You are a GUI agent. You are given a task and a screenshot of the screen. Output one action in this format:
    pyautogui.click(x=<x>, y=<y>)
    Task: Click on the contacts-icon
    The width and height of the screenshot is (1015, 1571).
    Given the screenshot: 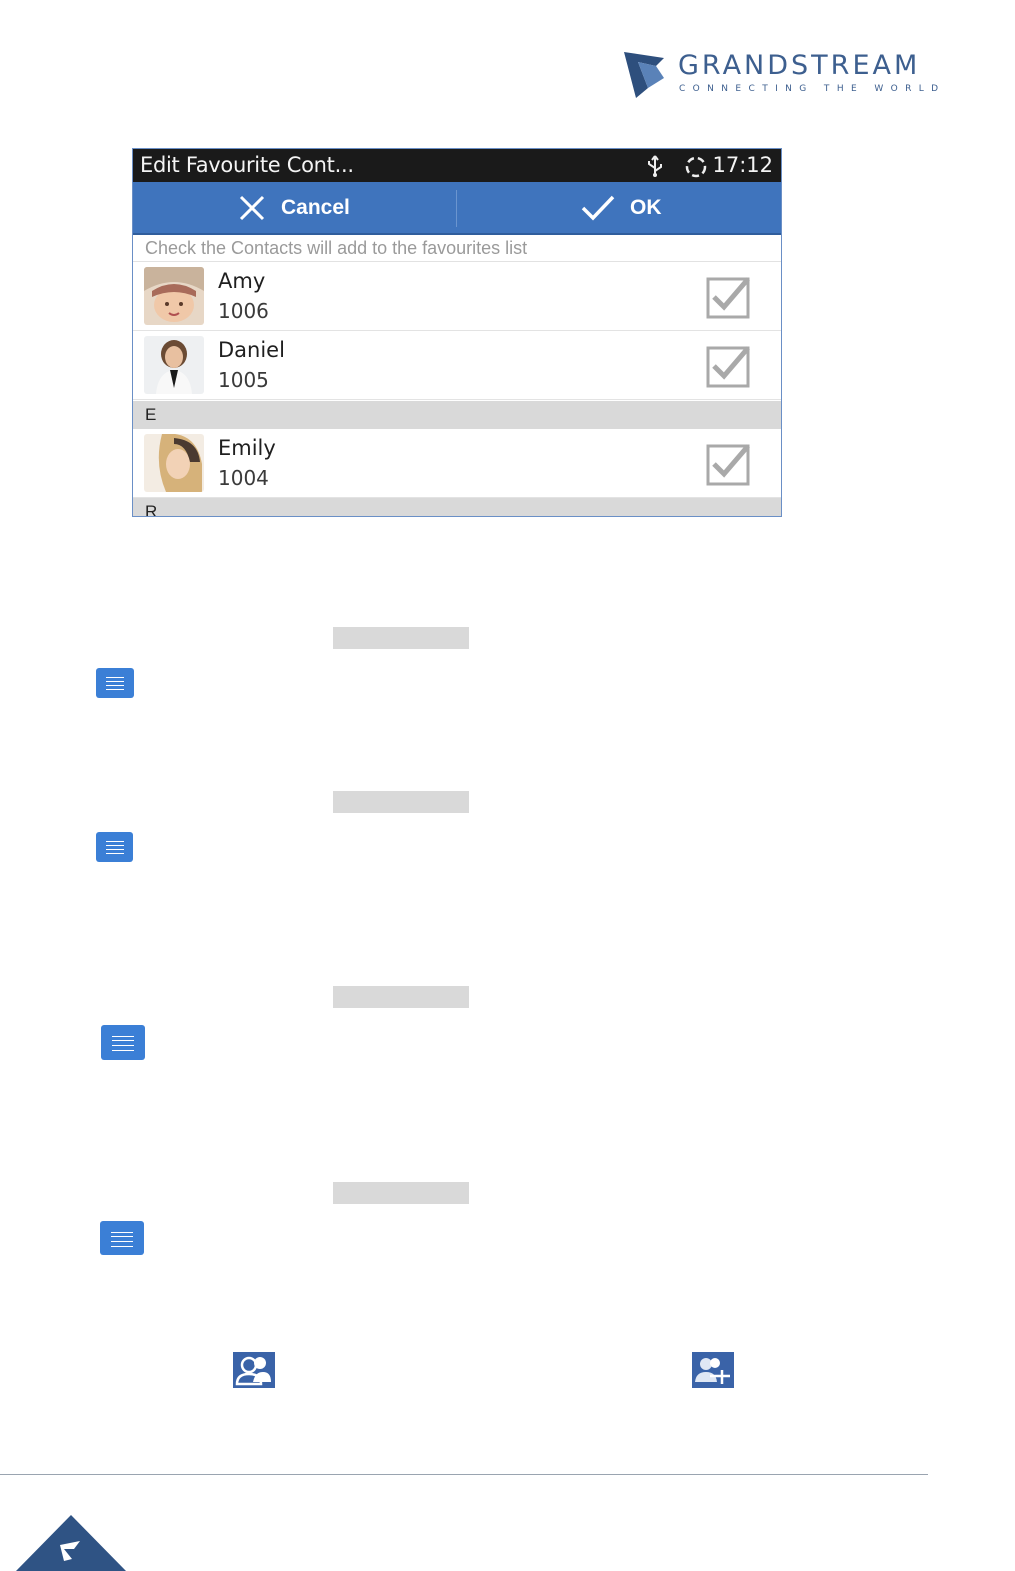 What is the action you would take?
    pyautogui.click(x=254, y=1370)
    